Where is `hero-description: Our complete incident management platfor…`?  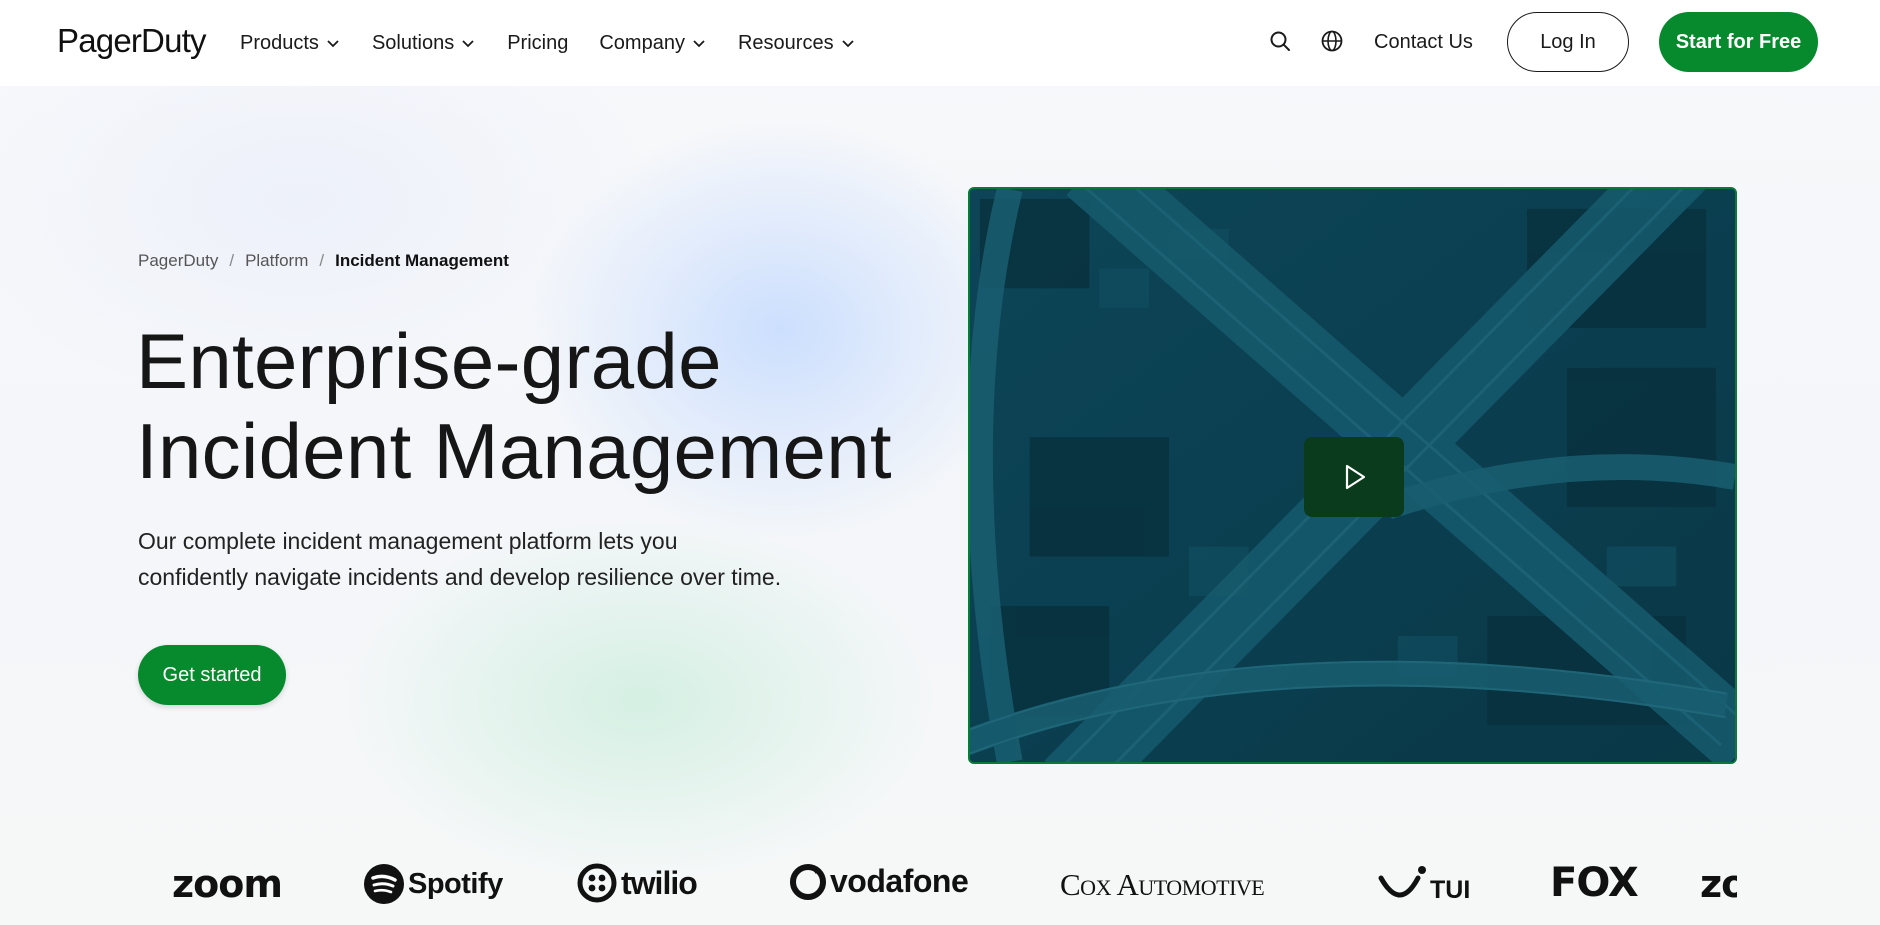
hero-description: Our complete incident management platfor… is located at coordinates (498, 559).